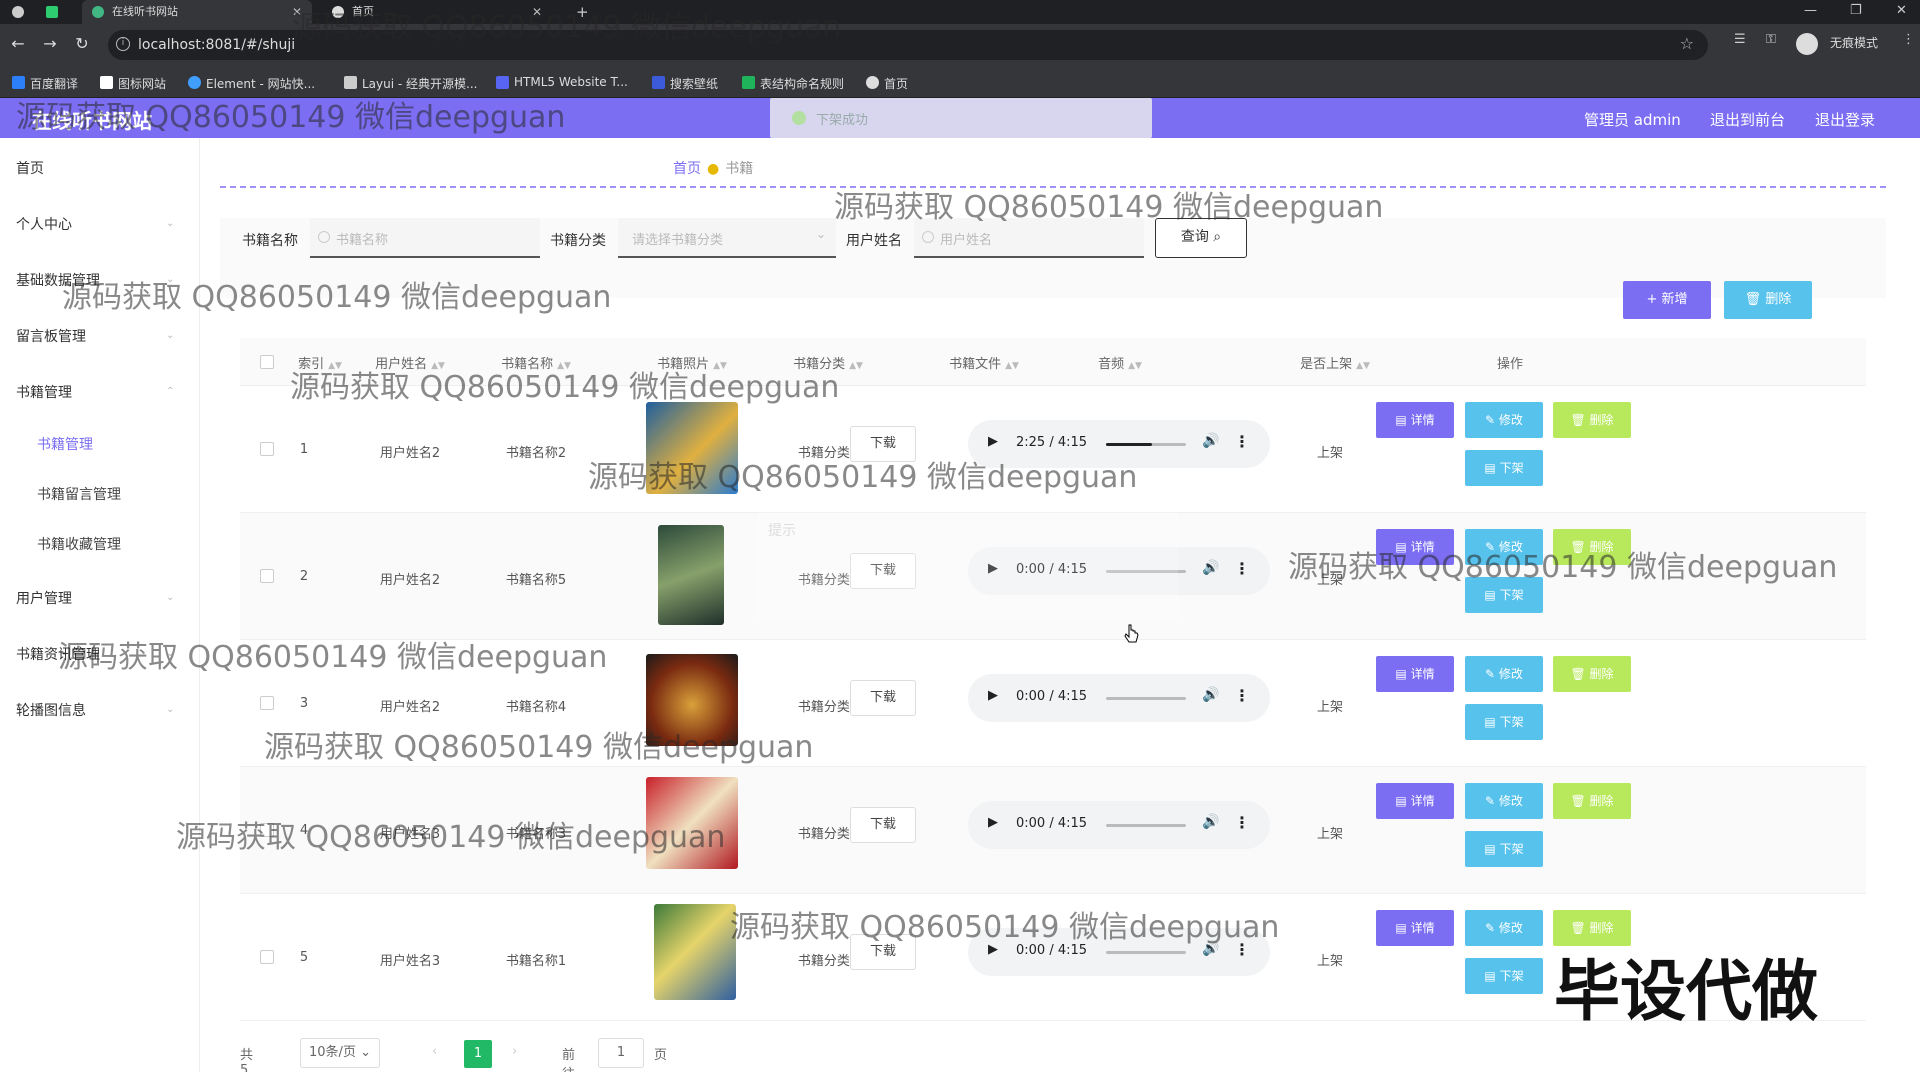 Image resolution: width=1920 pixels, height=1072 pixels. I want to click on sidebar-sub-book-manage: 书籍管理, so click(65, 444).